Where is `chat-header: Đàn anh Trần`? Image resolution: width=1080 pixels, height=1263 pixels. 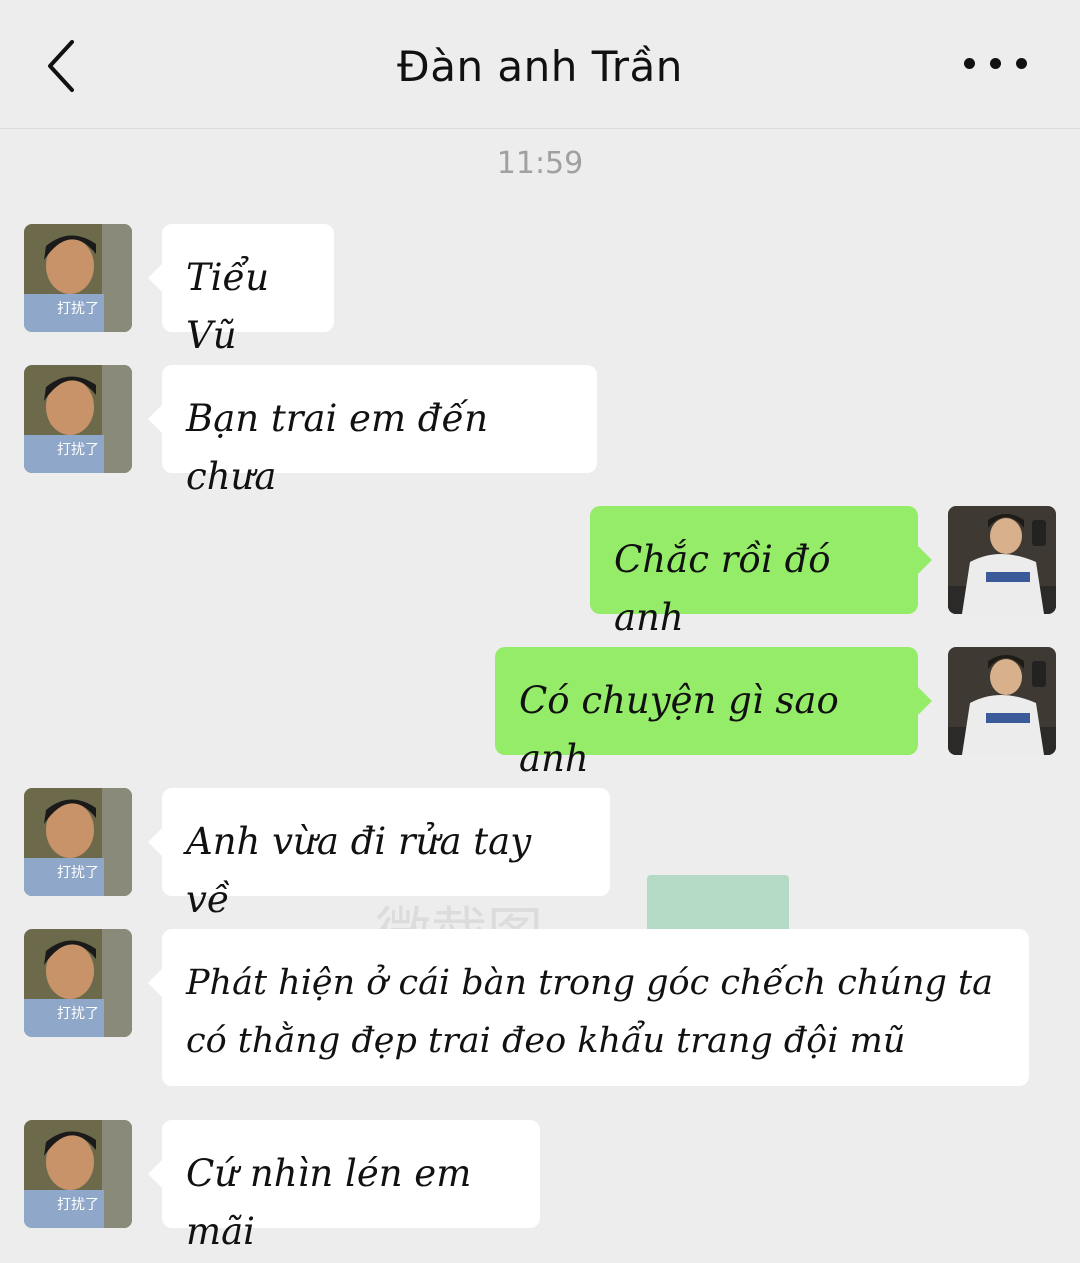
chat-header: Đàn anh Trần is located at coordinates (540, 64).